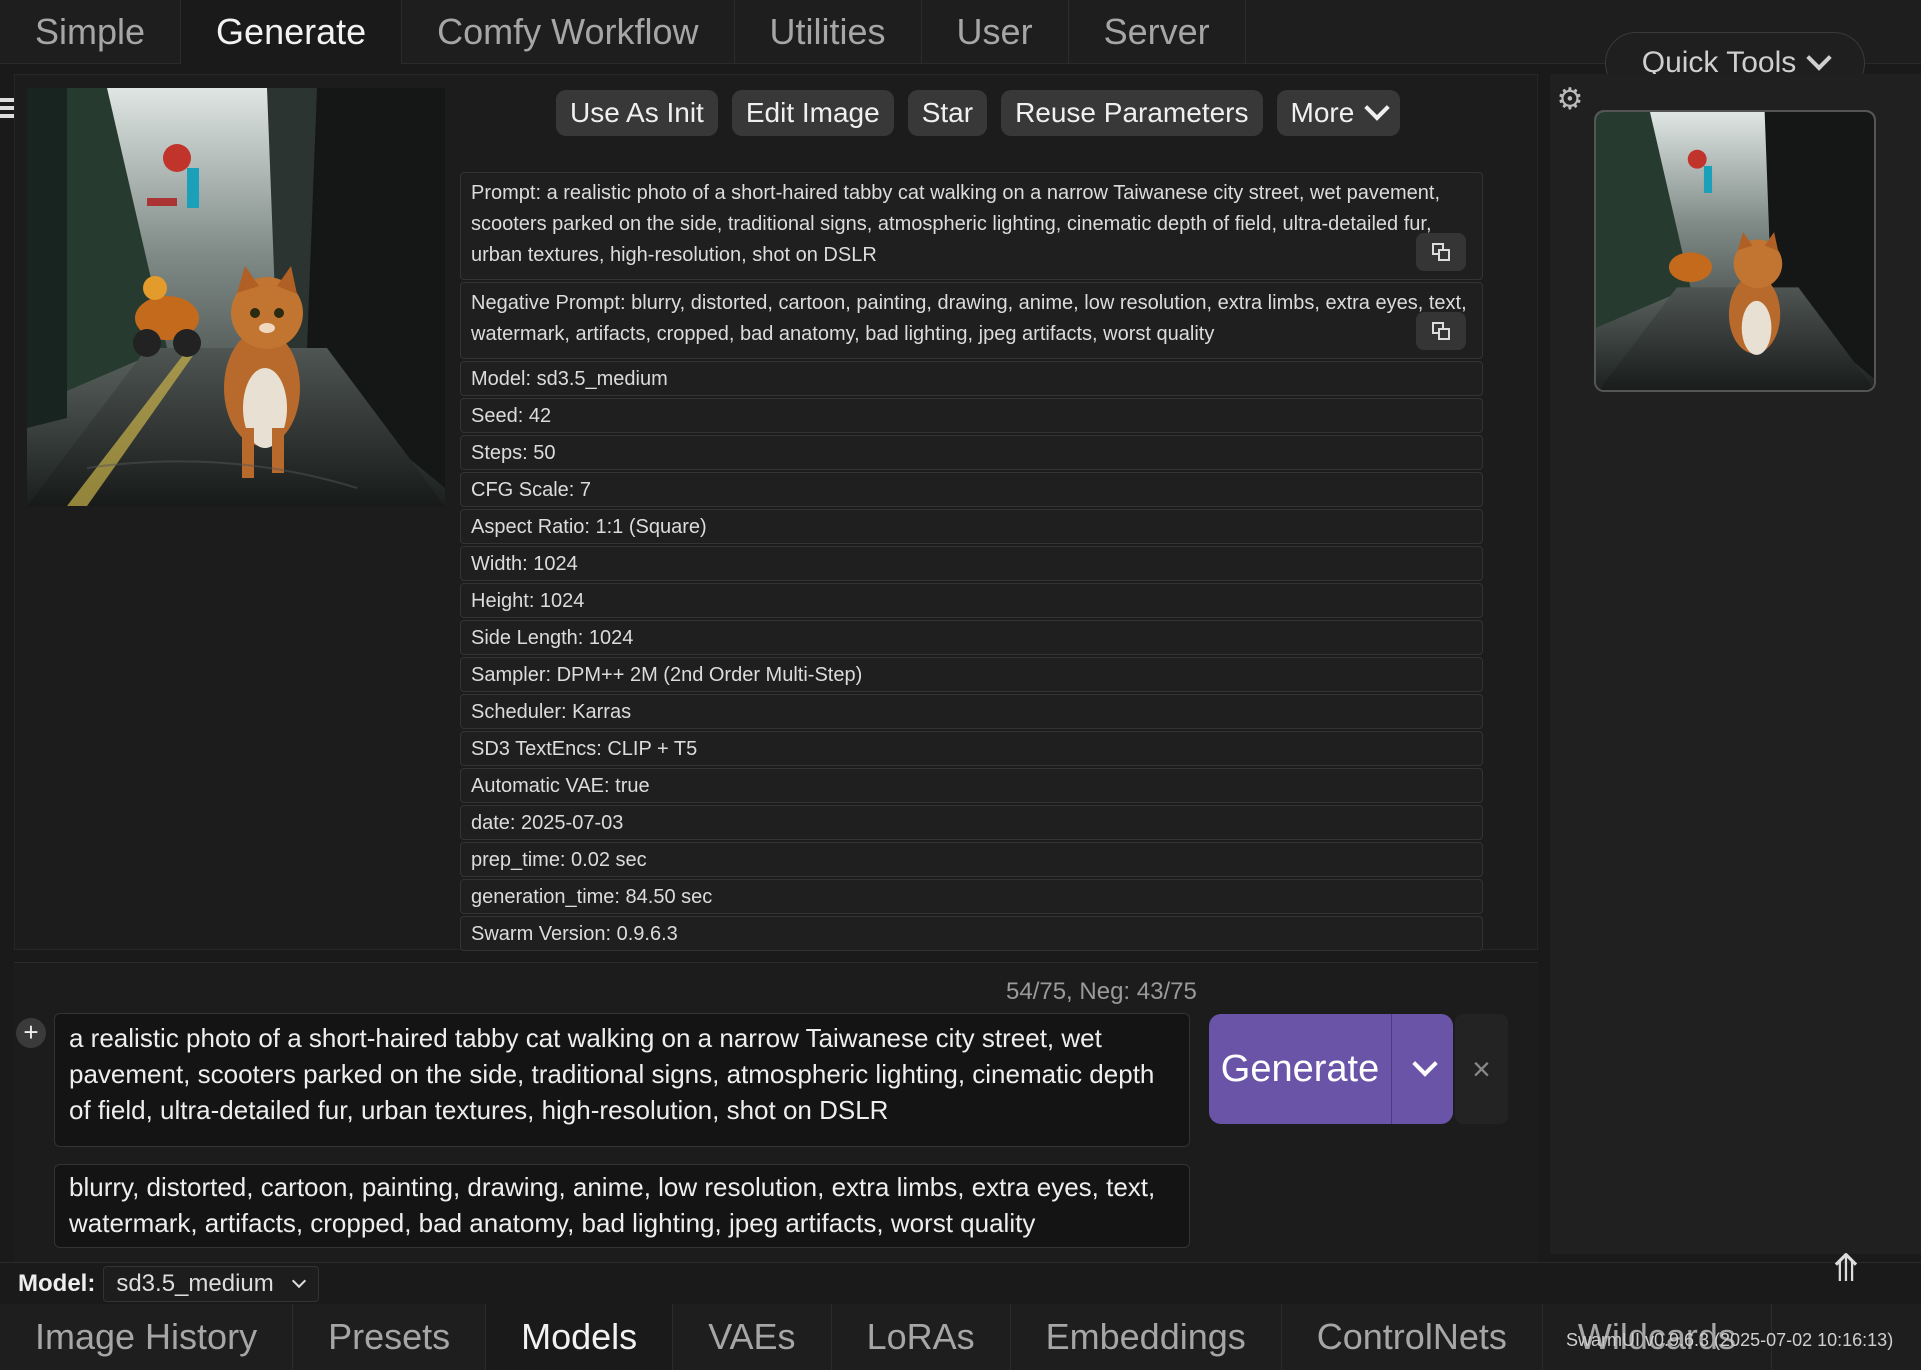  Describe the element at coordinates (971, 637) in the screenshot. I see `metadata-side-length: Side Length: 1024` at that location.